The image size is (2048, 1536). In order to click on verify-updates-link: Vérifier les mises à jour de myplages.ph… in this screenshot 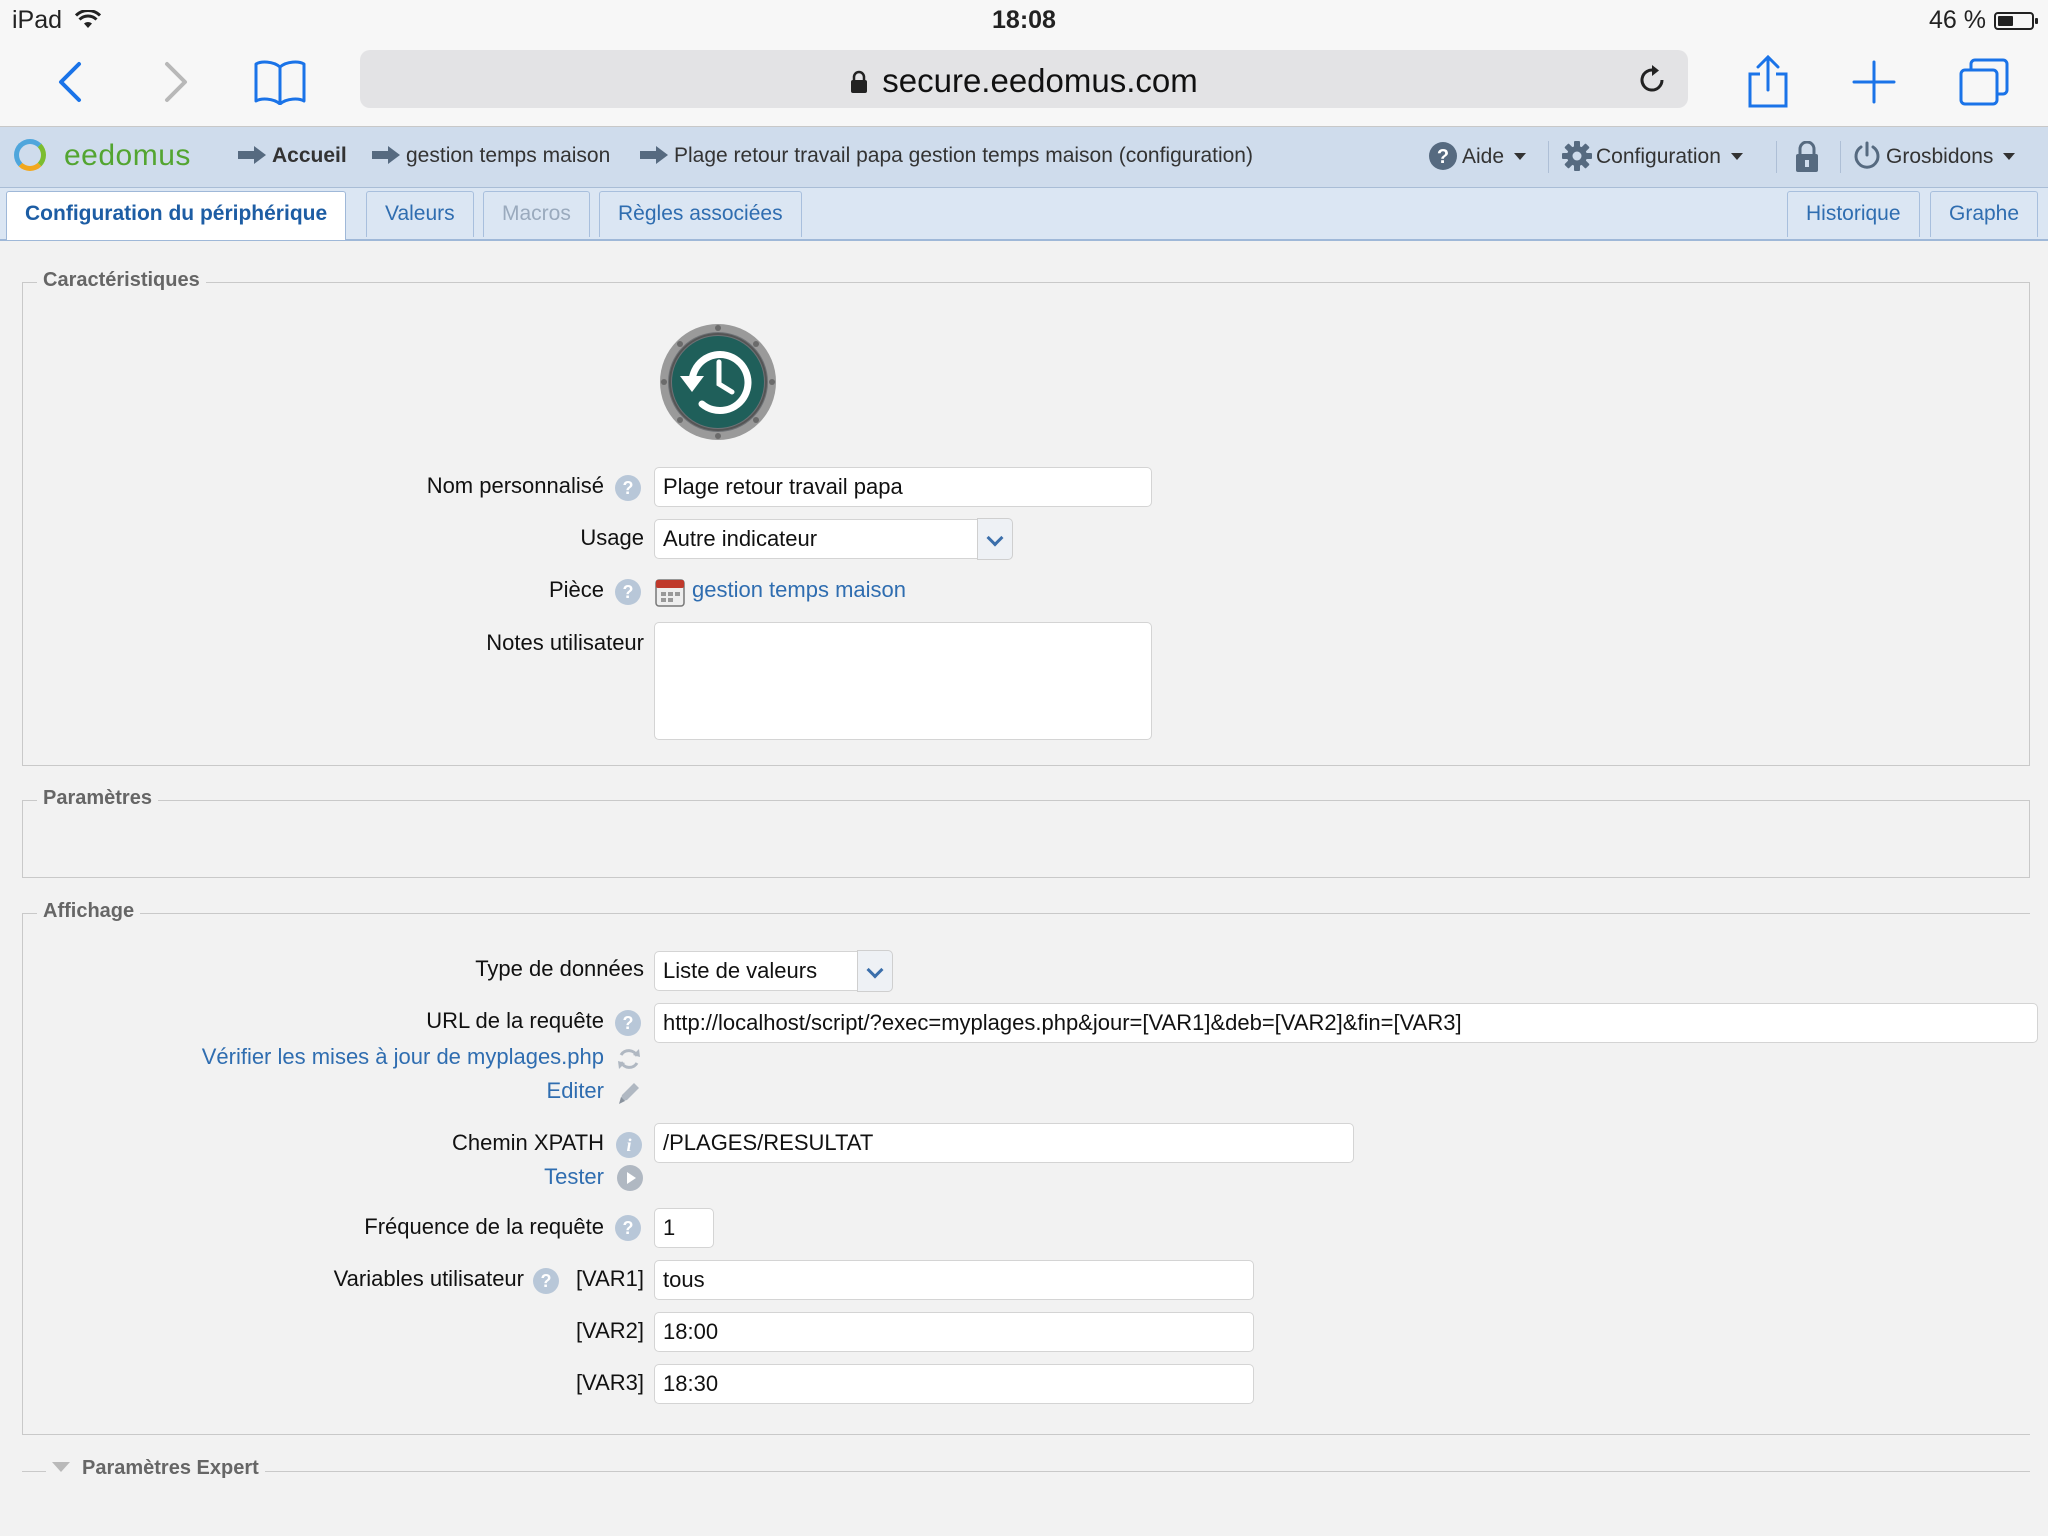, I will do `click(403, 1057)`.